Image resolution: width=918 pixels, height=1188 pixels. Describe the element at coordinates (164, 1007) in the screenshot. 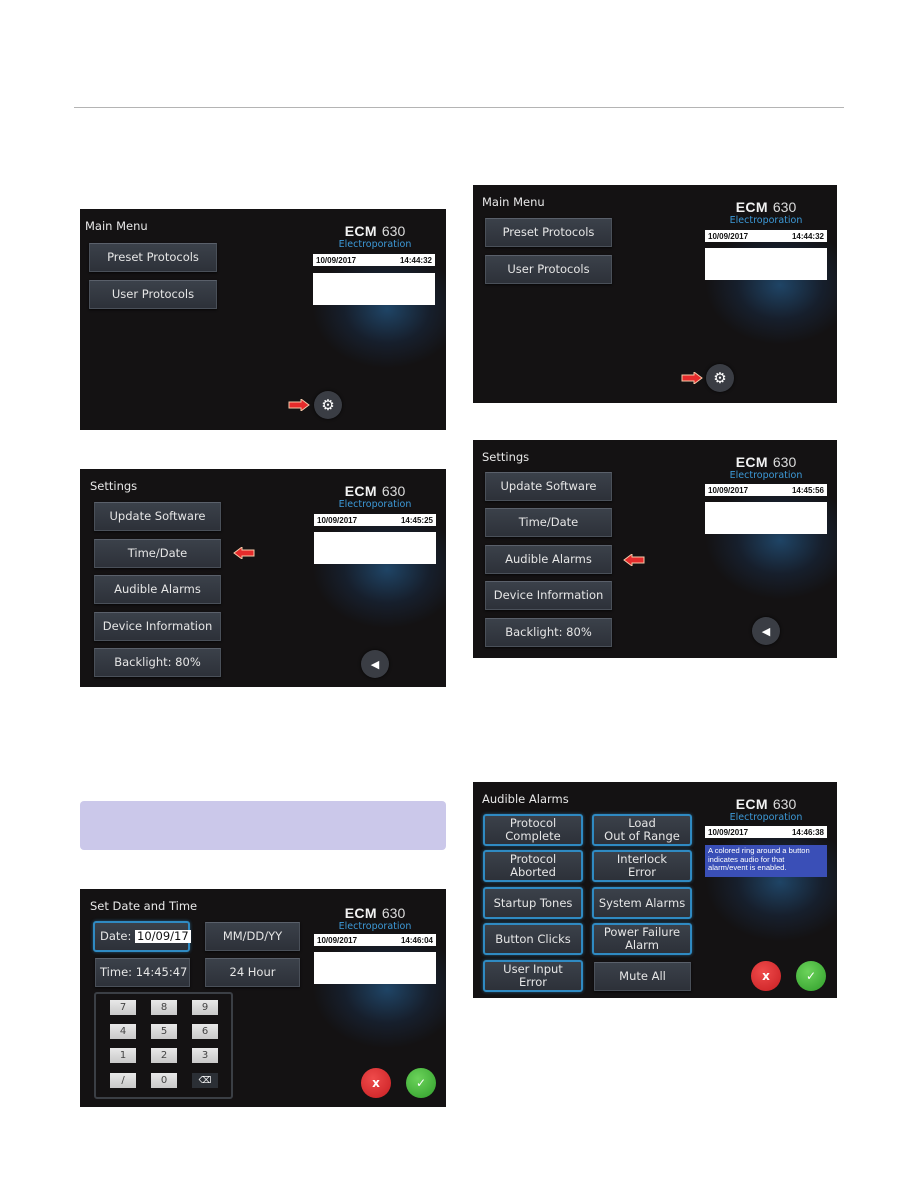

I see `key-8: 8` at that location.